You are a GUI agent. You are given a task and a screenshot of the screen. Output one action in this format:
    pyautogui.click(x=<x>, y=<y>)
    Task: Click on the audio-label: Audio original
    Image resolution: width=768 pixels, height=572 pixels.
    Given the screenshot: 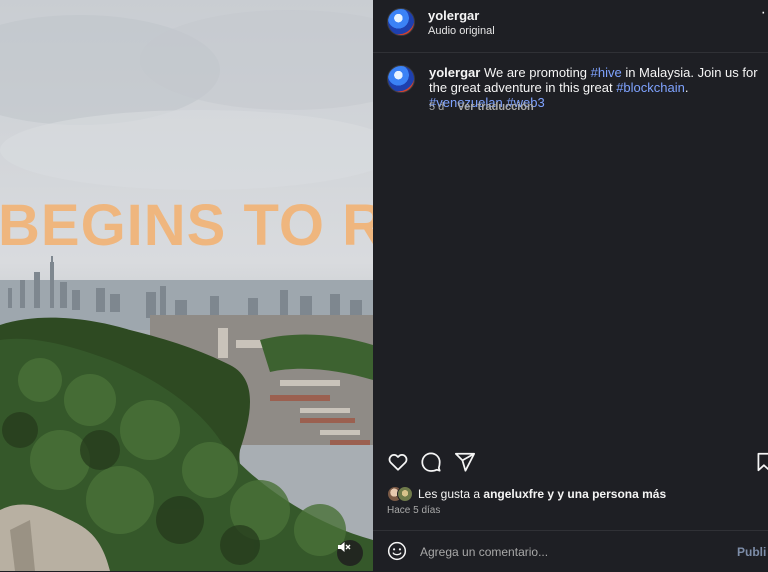 What is the action you would take?
    pyautogui.click(x=461, y=31)
    